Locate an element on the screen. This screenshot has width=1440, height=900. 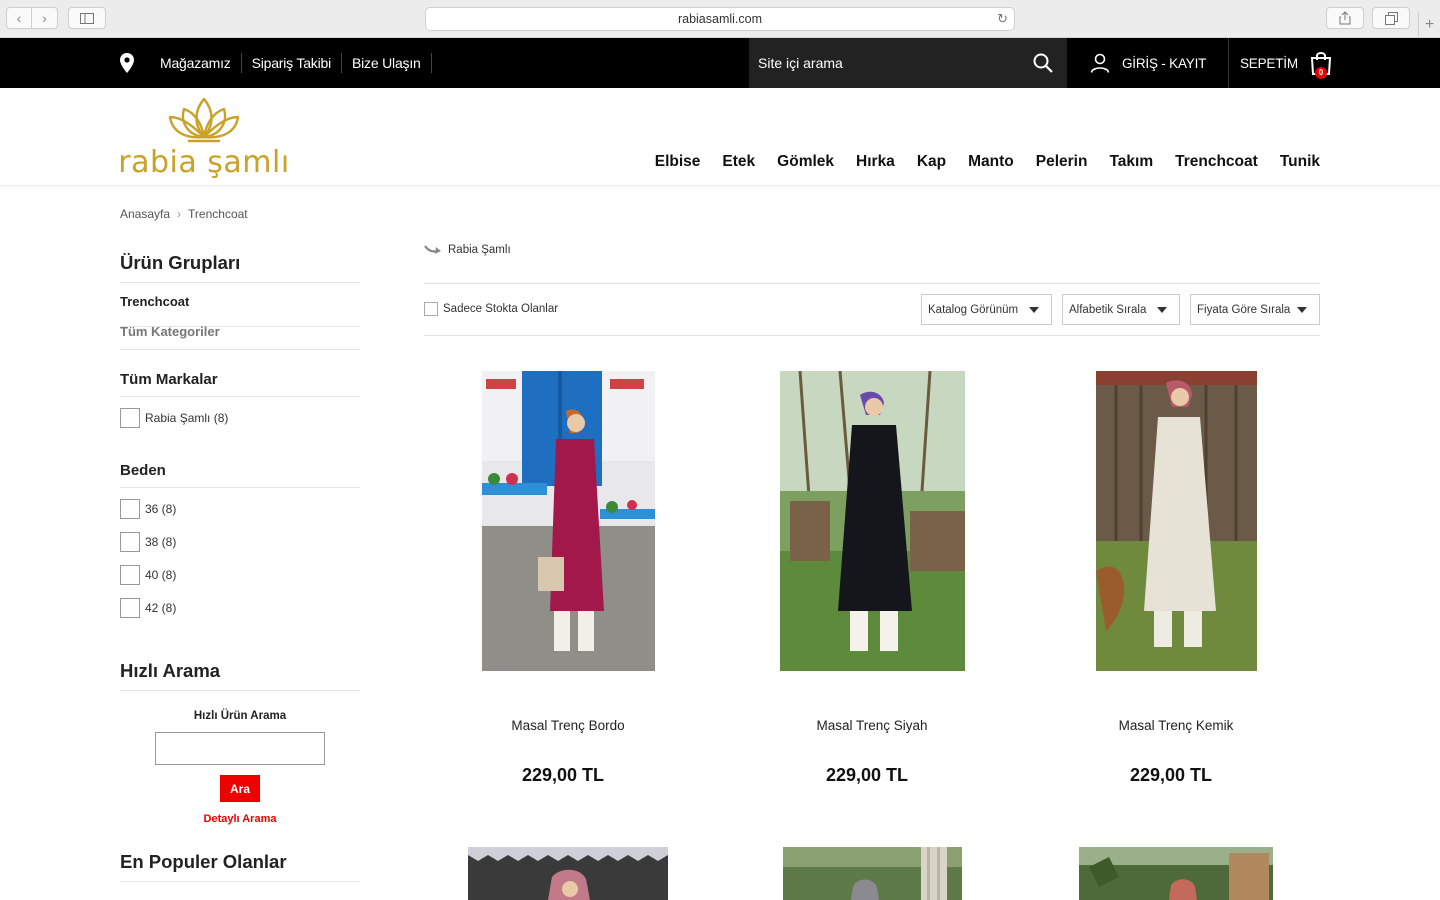
cart-label: SEPETİM is located at coordinates (1269, 63).